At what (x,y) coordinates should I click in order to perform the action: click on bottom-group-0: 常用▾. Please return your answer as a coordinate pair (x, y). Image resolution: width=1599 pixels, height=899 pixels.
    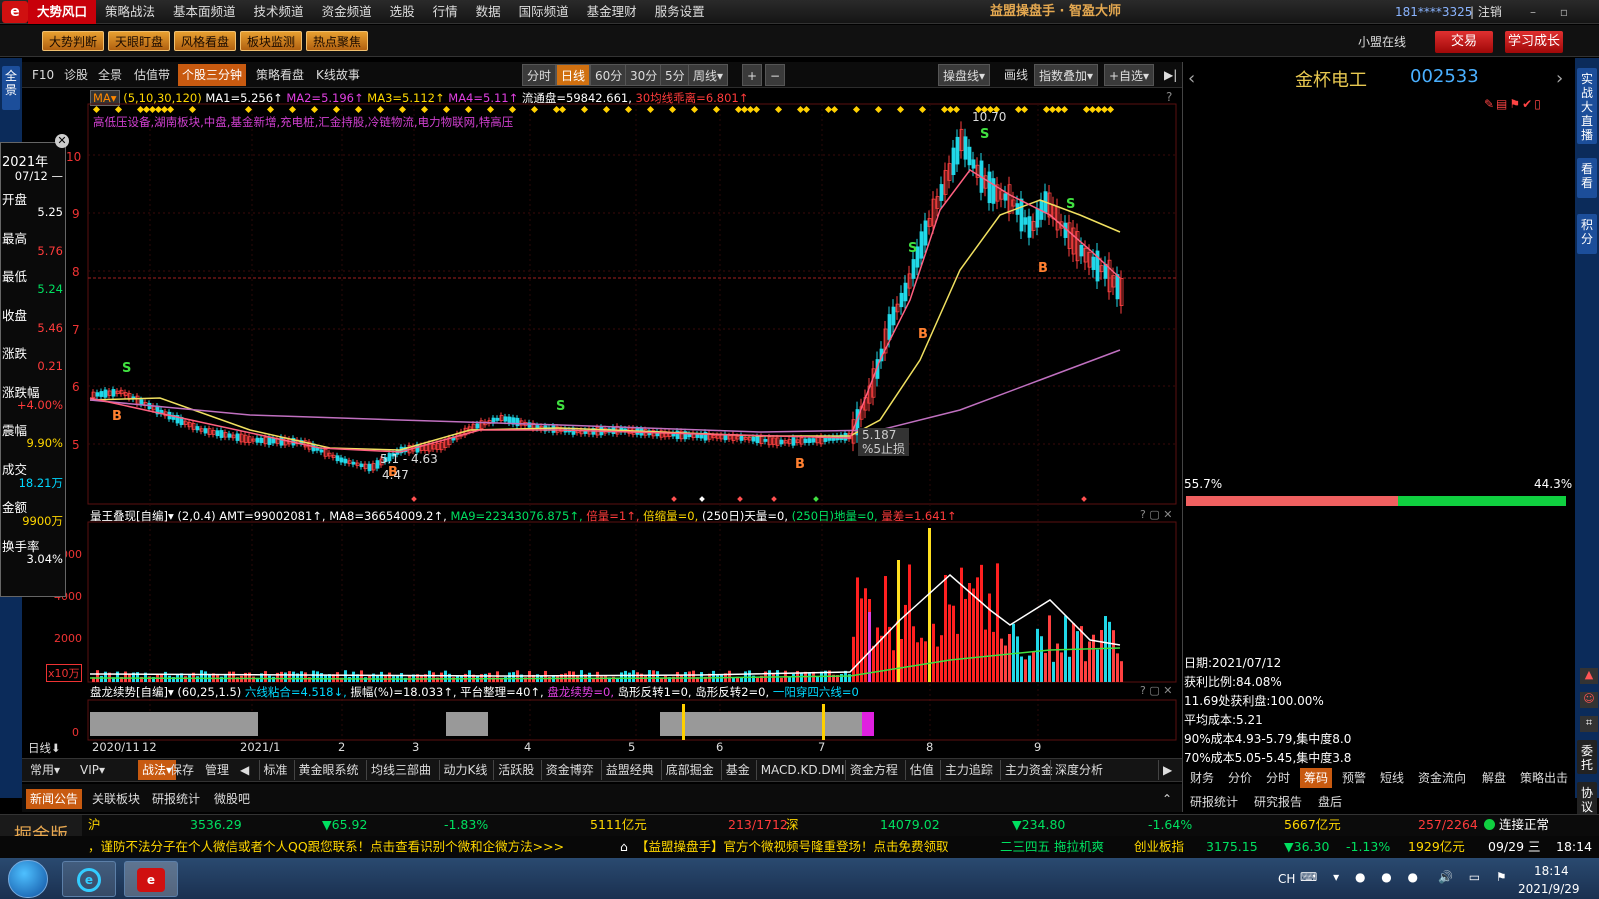
    Looking at the image, I should click on (45, 770).